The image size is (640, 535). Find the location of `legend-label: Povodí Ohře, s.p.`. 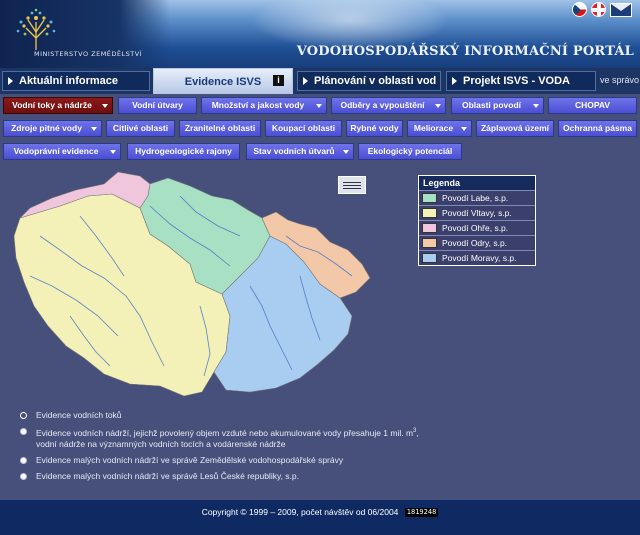

legend-label: Povodí Ohře, s.p. is located at coordinates (475, 228).